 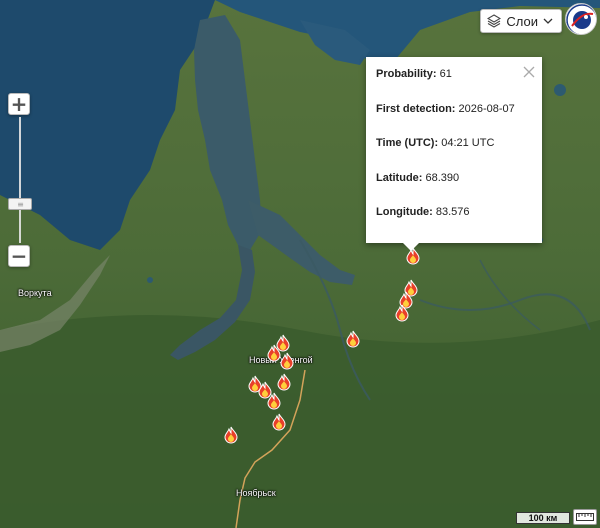 I want to click on probability-row: Probability: 61, so click(x=454, y=85).